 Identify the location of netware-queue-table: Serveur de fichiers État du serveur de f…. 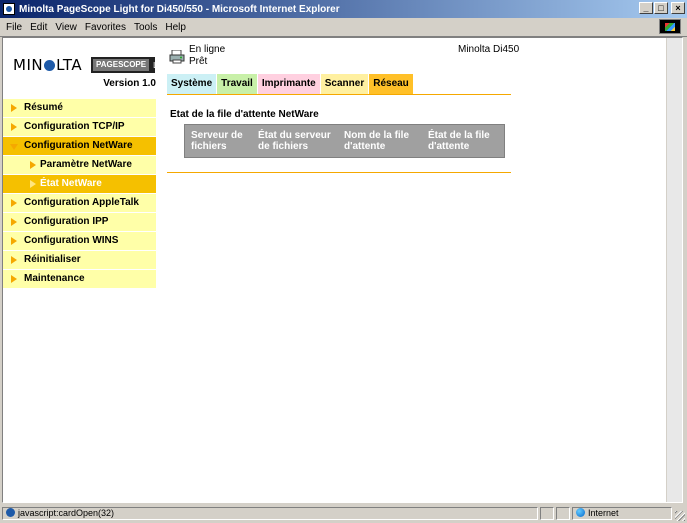
(344, 141).